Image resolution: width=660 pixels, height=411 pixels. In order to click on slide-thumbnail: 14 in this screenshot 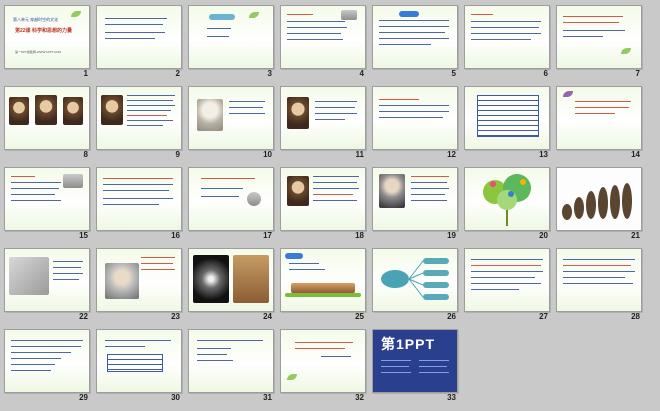, I will do `click(602, 127)`.